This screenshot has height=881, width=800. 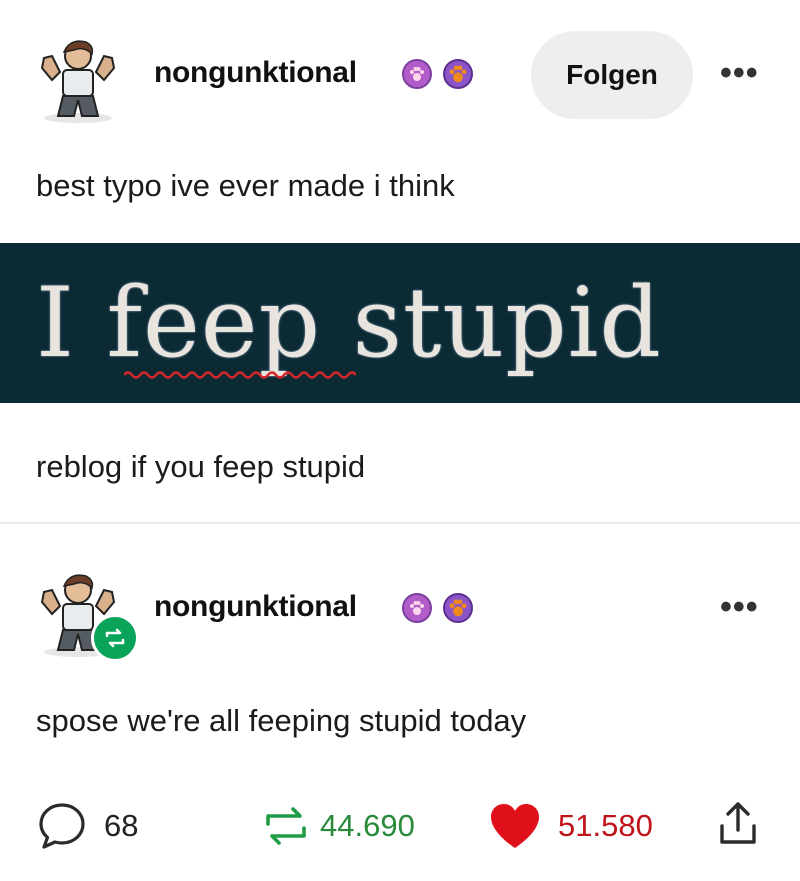 I want to click on spellcheck-underline, so click(x=240, y=375).